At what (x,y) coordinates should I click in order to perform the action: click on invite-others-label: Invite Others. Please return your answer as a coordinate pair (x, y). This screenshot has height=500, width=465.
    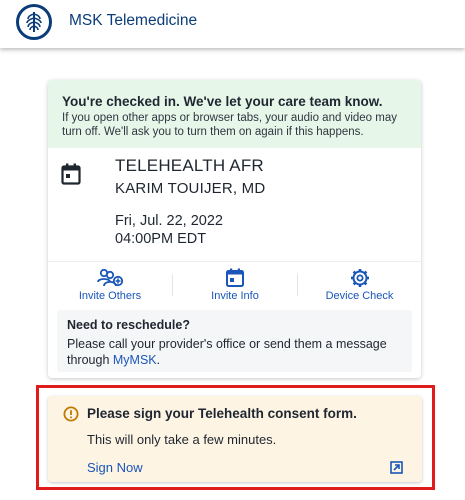
    Looking at the image, I should click on (110, 296).